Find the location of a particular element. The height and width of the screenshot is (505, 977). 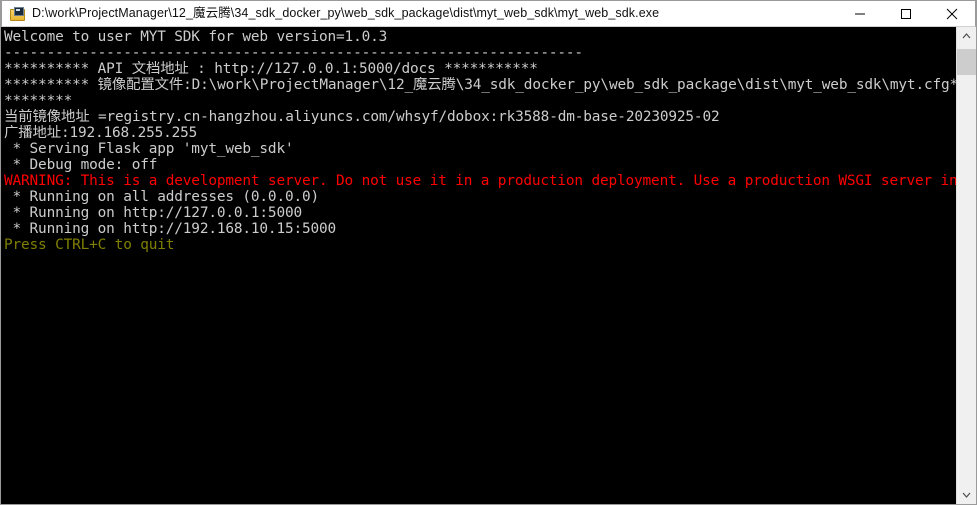

scroll-up-button is located at coordinates (966, 36).